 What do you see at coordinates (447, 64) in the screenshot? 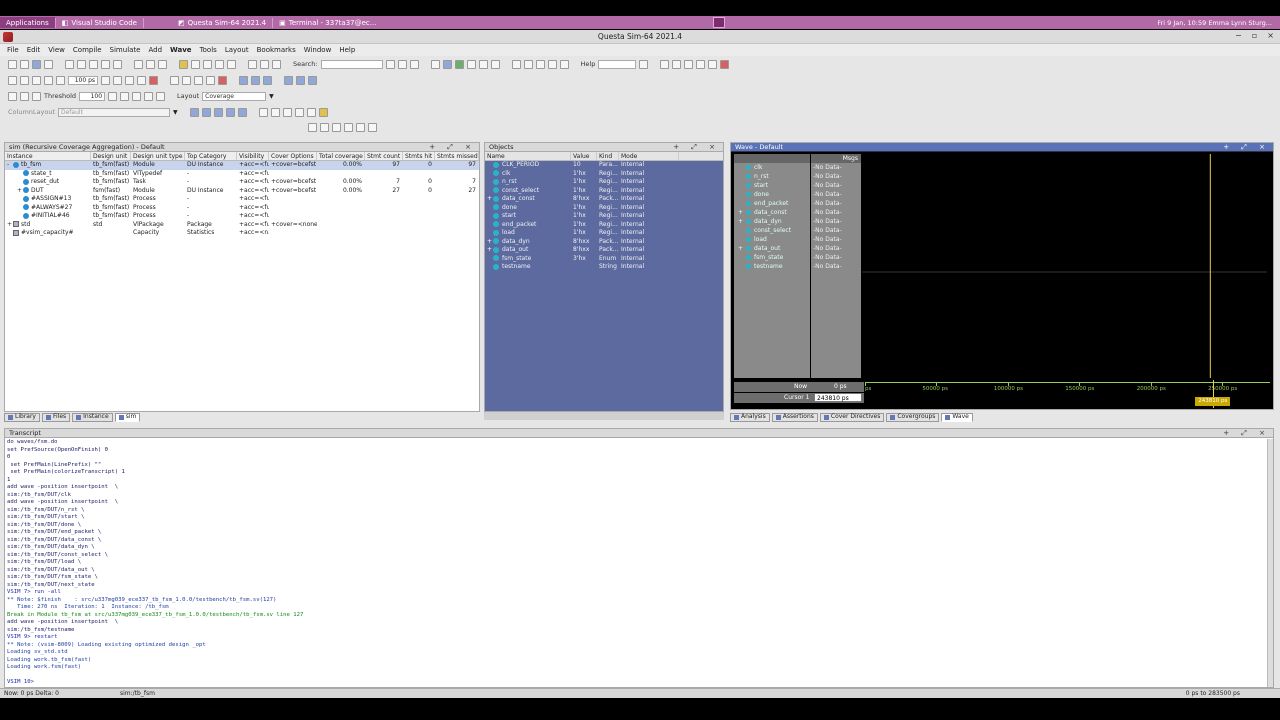
I see `wave-layout-icon` at bounding box center [447, 64].